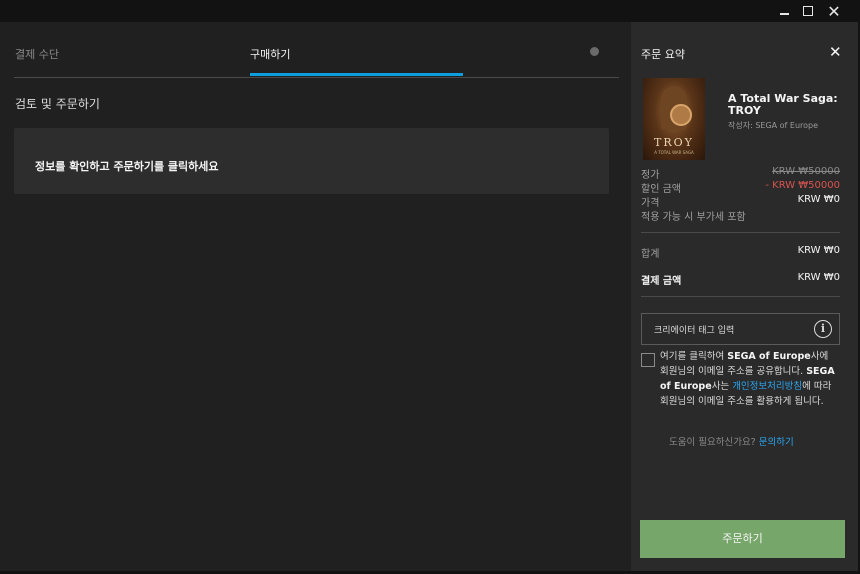  Describe the element at coordinates (650, 254) in the screenshot. I see `total-label: 합계` at that location.